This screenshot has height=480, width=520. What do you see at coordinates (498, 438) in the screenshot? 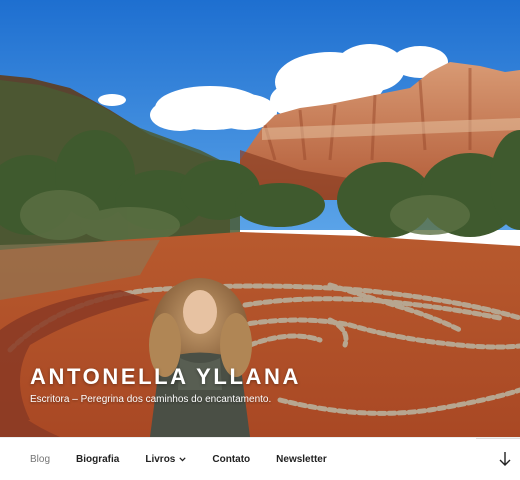
I see `nav-divider` at bounding box center [498, 438].